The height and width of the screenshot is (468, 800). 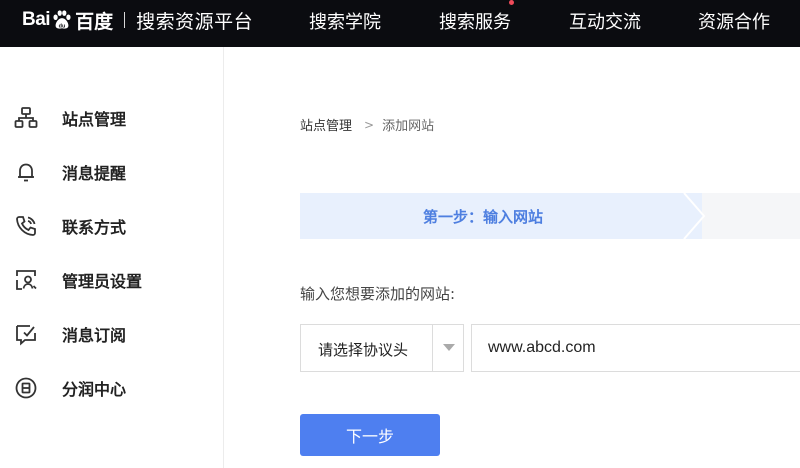 I want to click on breadcrumb-parent: 站点管理, so click(x=326, y=124).